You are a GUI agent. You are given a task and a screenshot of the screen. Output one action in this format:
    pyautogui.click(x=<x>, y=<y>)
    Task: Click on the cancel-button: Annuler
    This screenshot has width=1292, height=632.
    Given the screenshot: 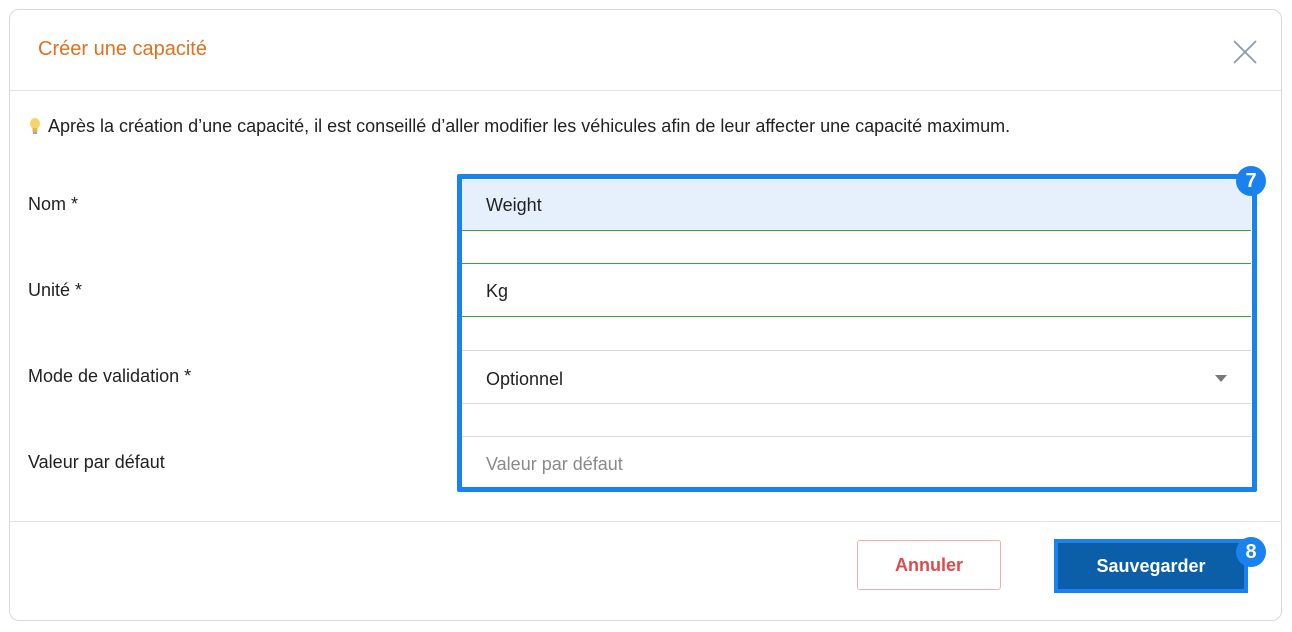 What is the action you would take?
    pyautogui.click(x=929, y=565)
    